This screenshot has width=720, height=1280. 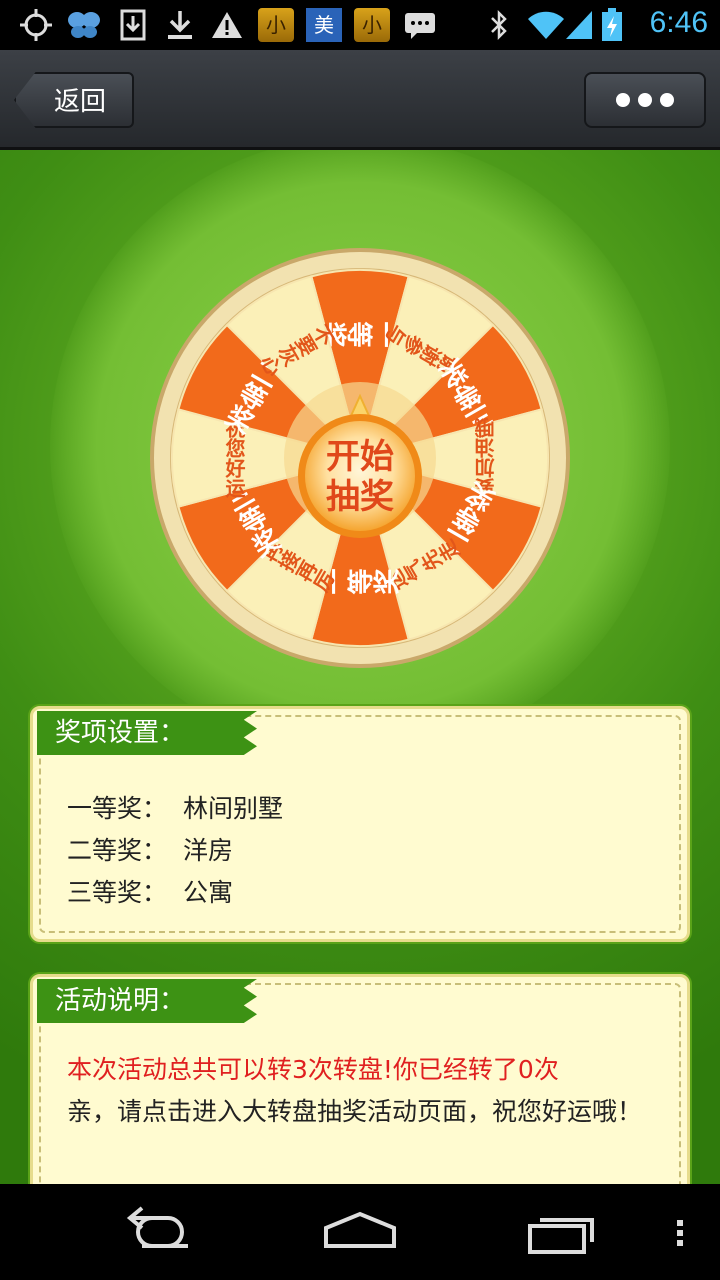 What do you see at coordinates (84, 25) in the screenshot?
I see `butterfly-notification-icon` at bounding box center [84, 25].